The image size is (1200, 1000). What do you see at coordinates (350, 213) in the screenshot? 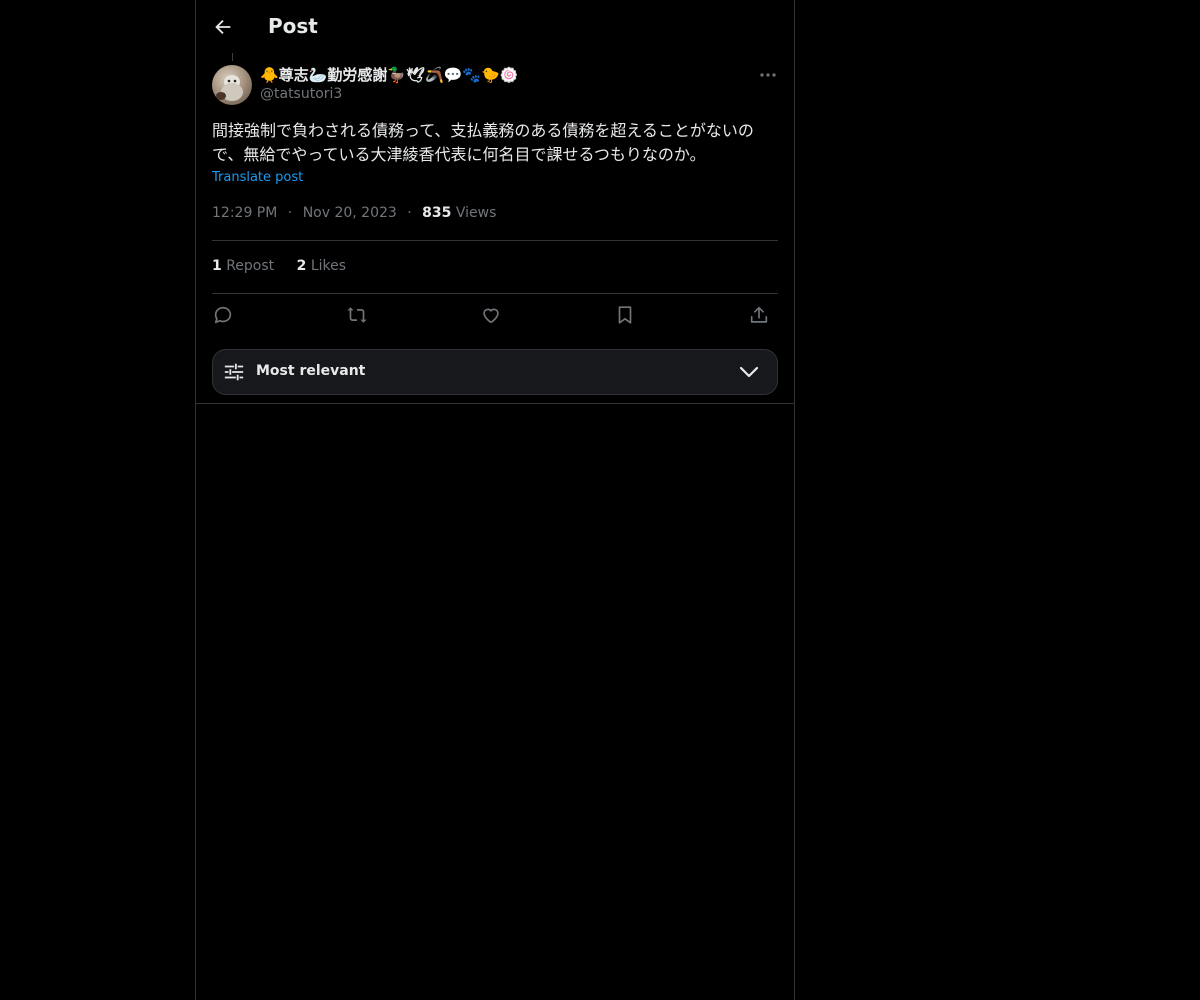
I see `post-date: Nov 20, 2023` at bounding box center [350, 213].